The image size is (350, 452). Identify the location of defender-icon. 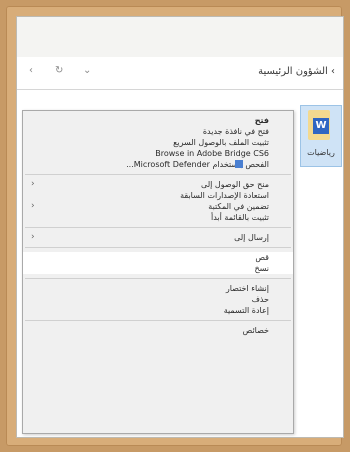
(239, 164).